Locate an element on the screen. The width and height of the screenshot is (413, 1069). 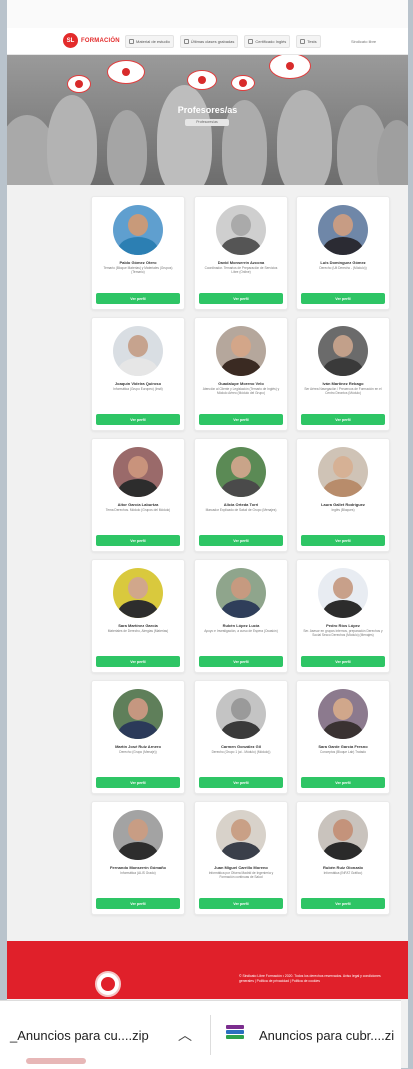
teacher-description: Informática (Grupo Europeo) (Insti) is located at coordinates (138, 389).